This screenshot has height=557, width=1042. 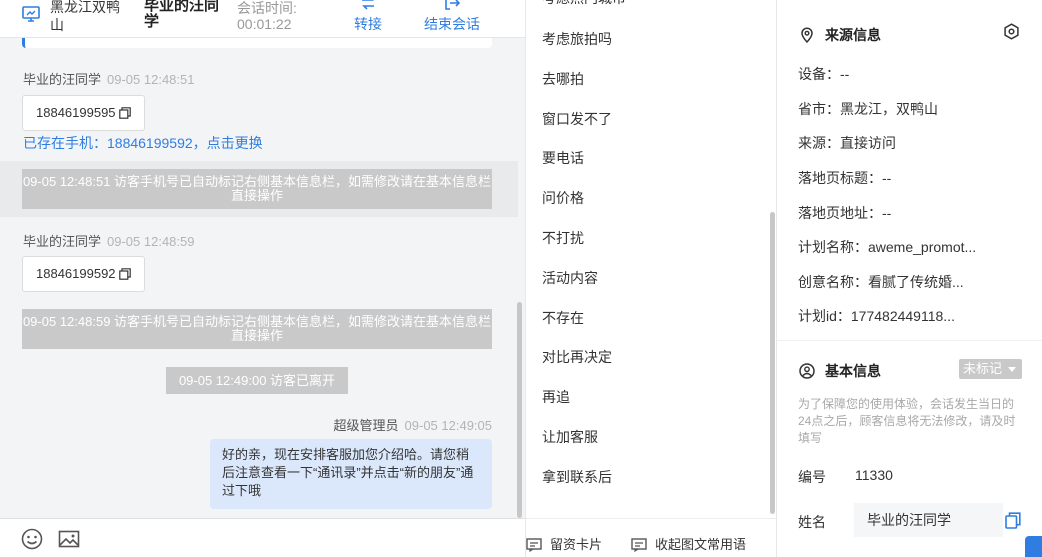 I want to click on quick-reply-item: 窗口发不了, so click(x=577, y=119).